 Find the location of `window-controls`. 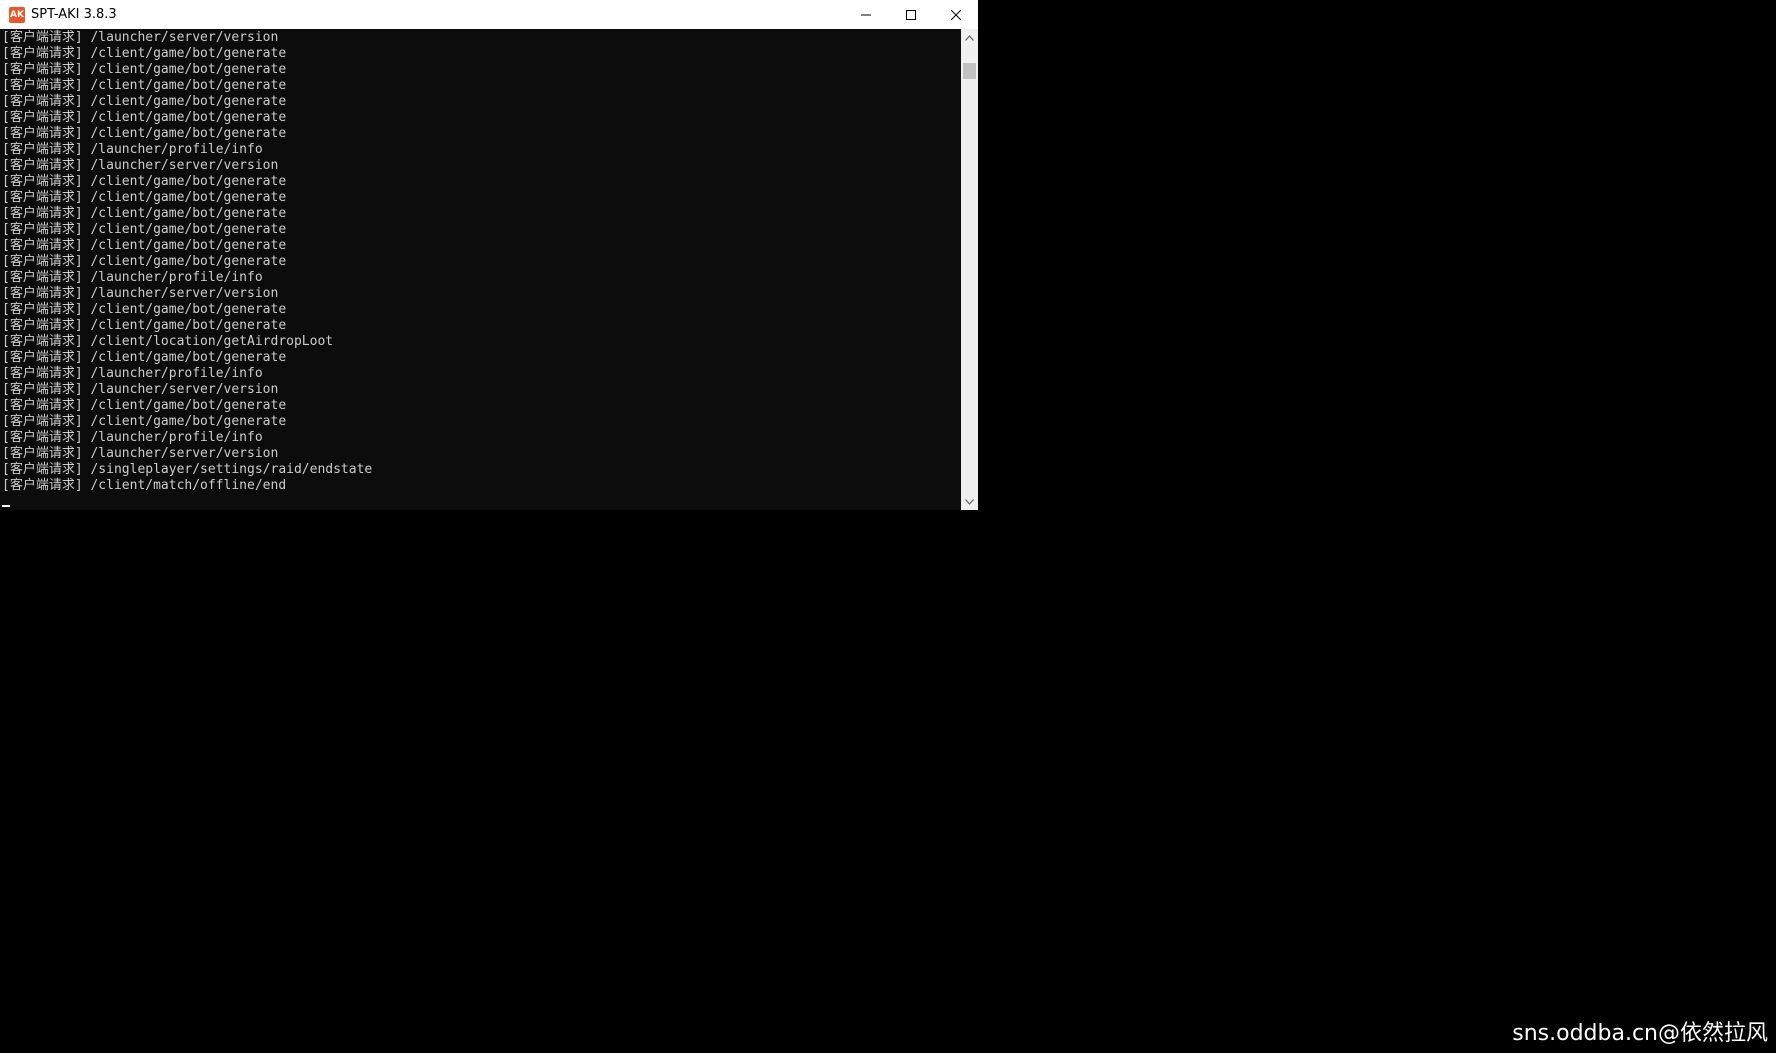

window-controls is located at coordinates (910, 14).